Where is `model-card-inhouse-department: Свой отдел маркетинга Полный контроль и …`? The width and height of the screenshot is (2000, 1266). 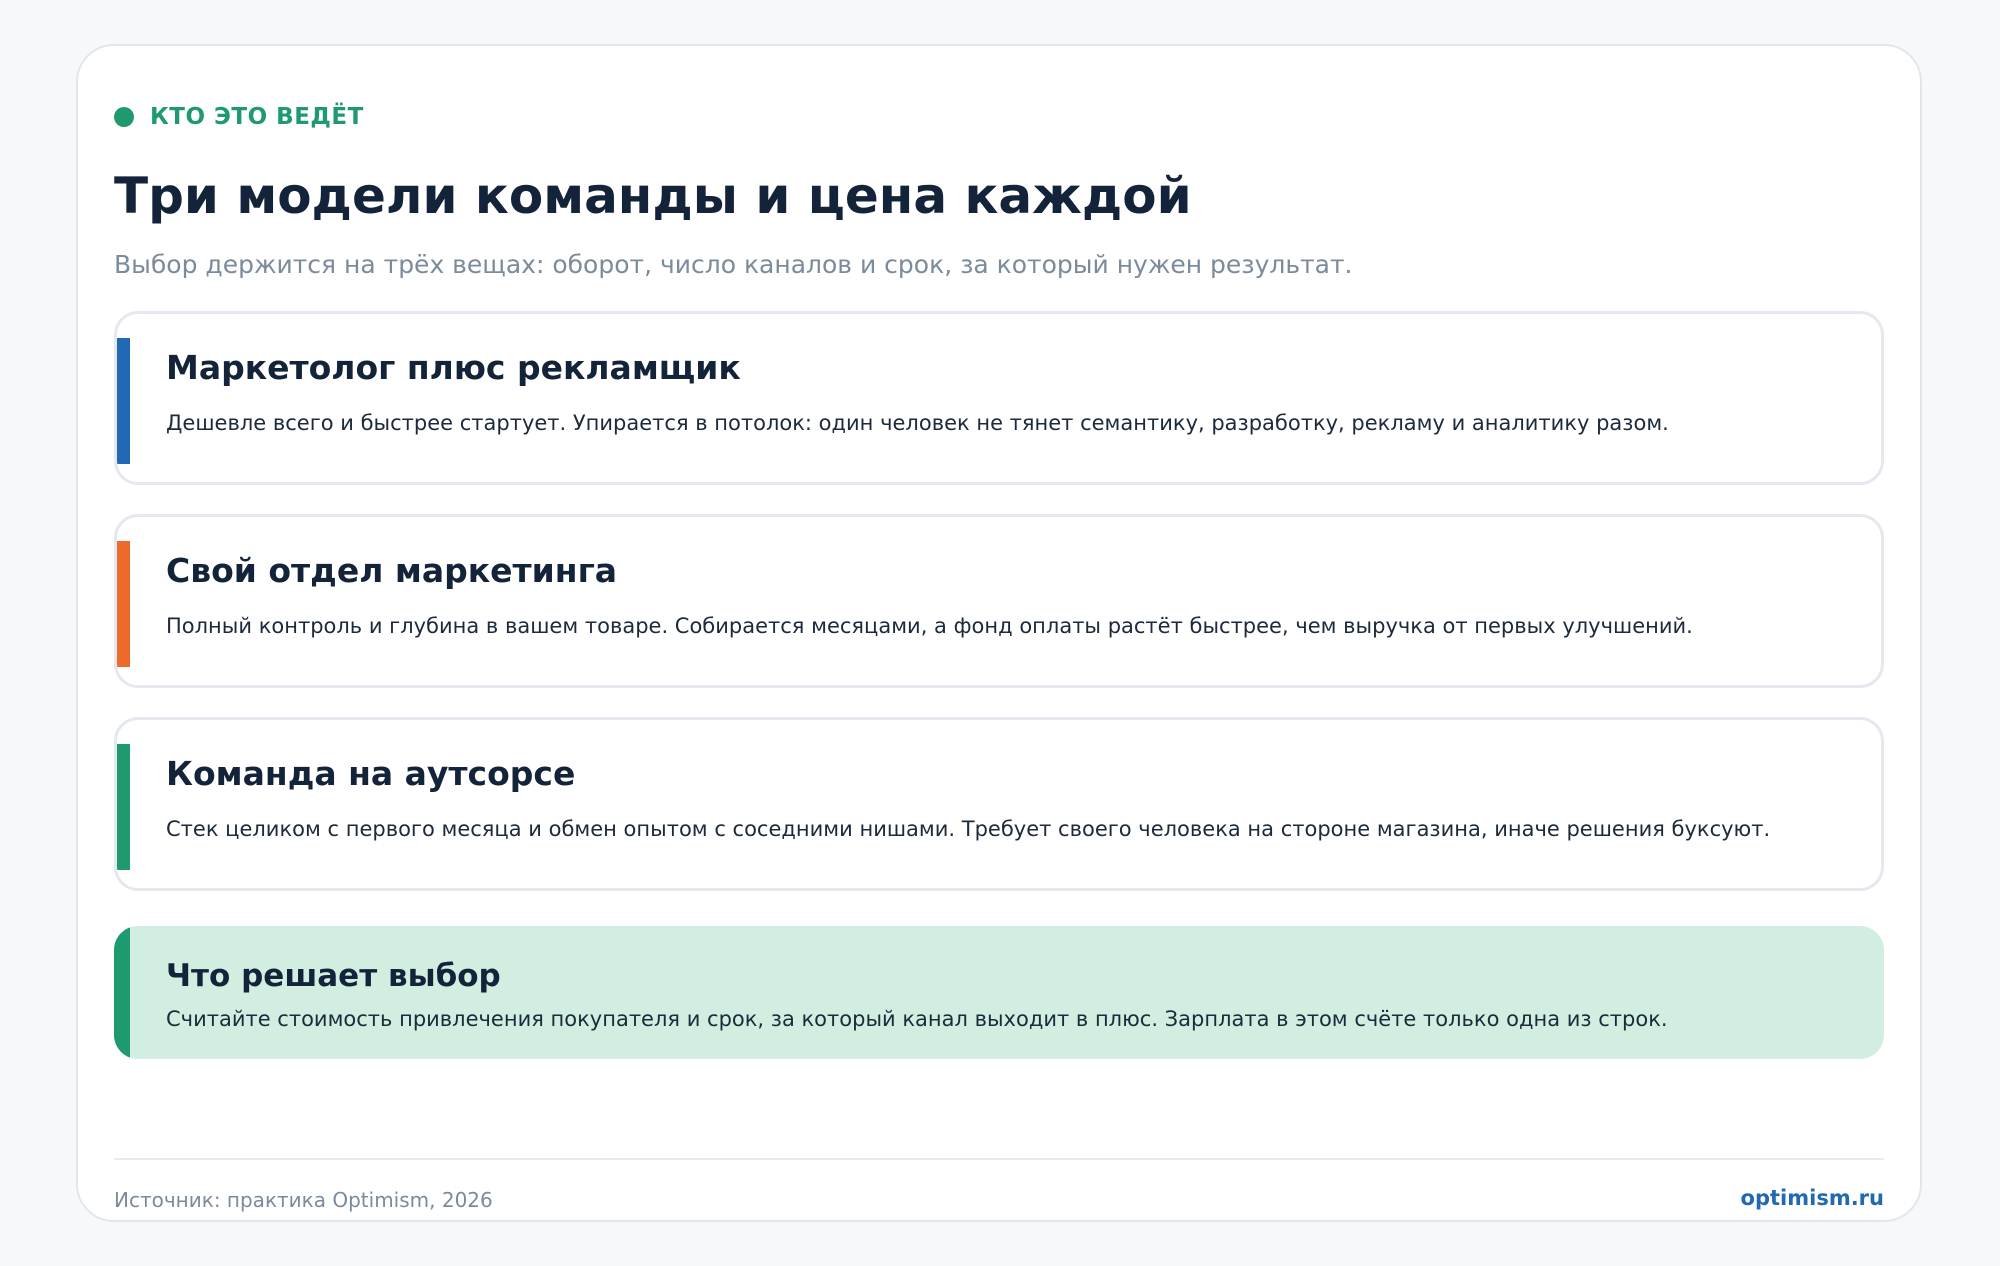
model-card-inhouse-department: Свой отдел маркетинга Полный контроль и … is located at coordinates (999, 601).